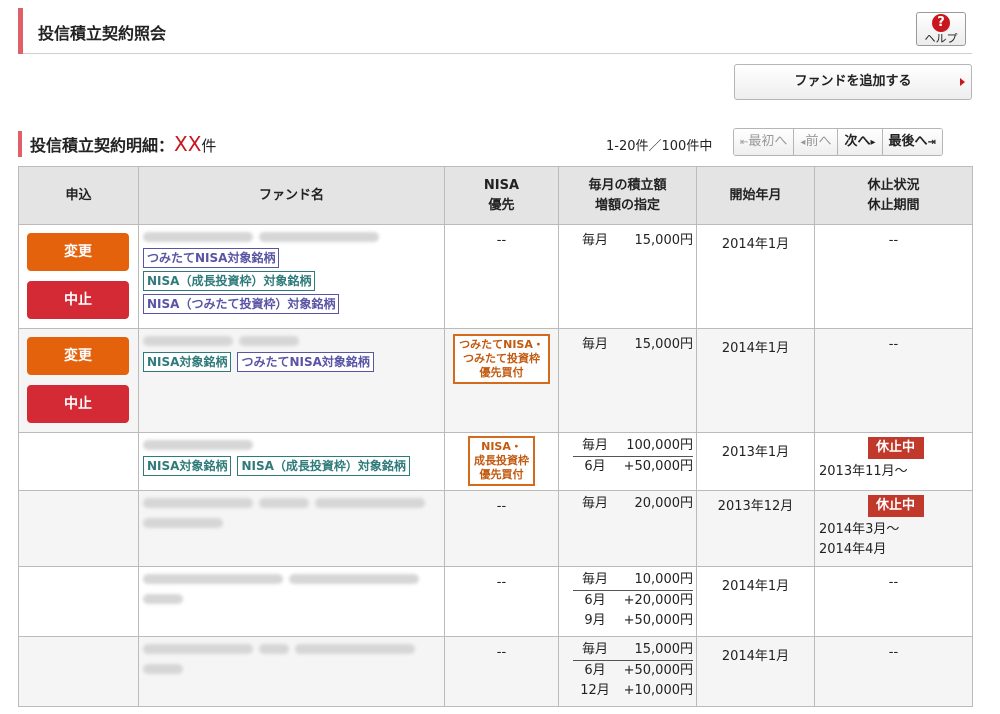 The height and width of the screenshot is (714, 1000). Describe the element at coordinates (755, 528) in the screenshot. I see `start-month: 2013年12月` at that location.